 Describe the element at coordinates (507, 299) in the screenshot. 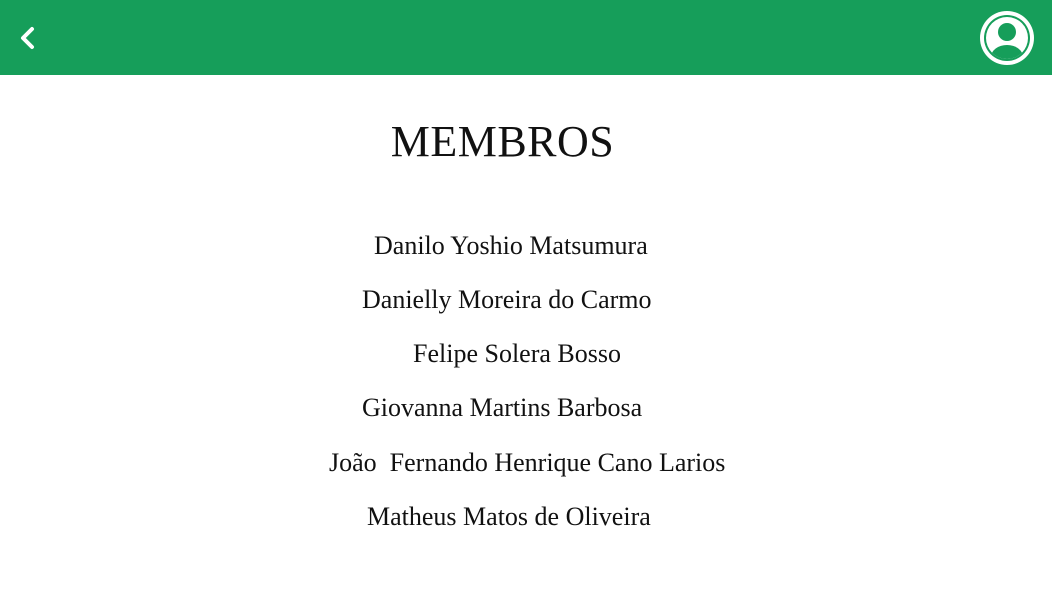

I see `member-name: Danielly Moreira do Carmo` at that location.